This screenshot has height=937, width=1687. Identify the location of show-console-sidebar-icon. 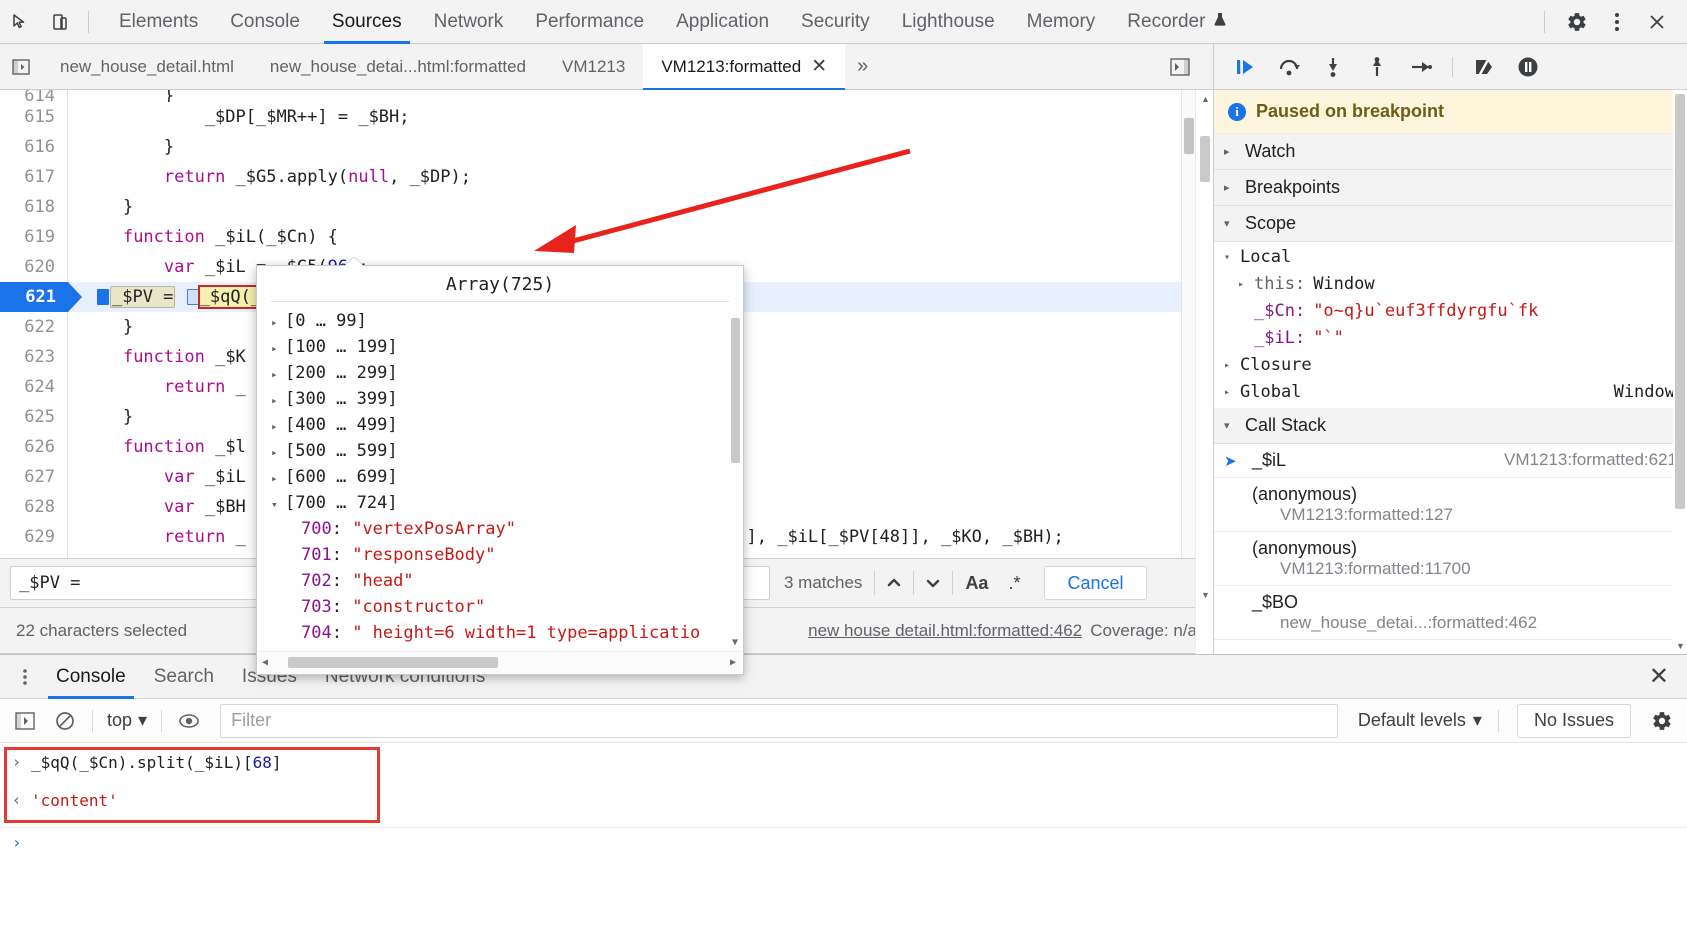
(25, 721).